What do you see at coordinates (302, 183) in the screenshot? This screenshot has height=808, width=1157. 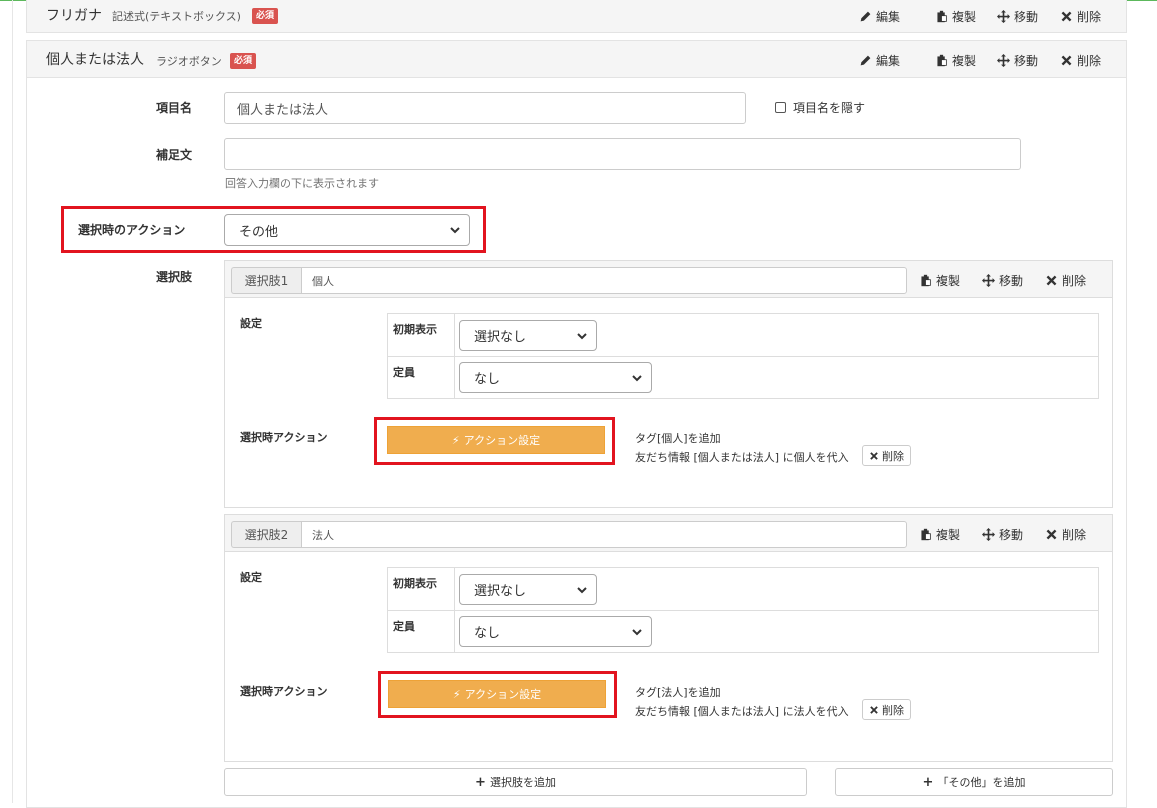 I see `supplement-help: 回答入力欄の下に表示されます` at bounding box center [302, 183].